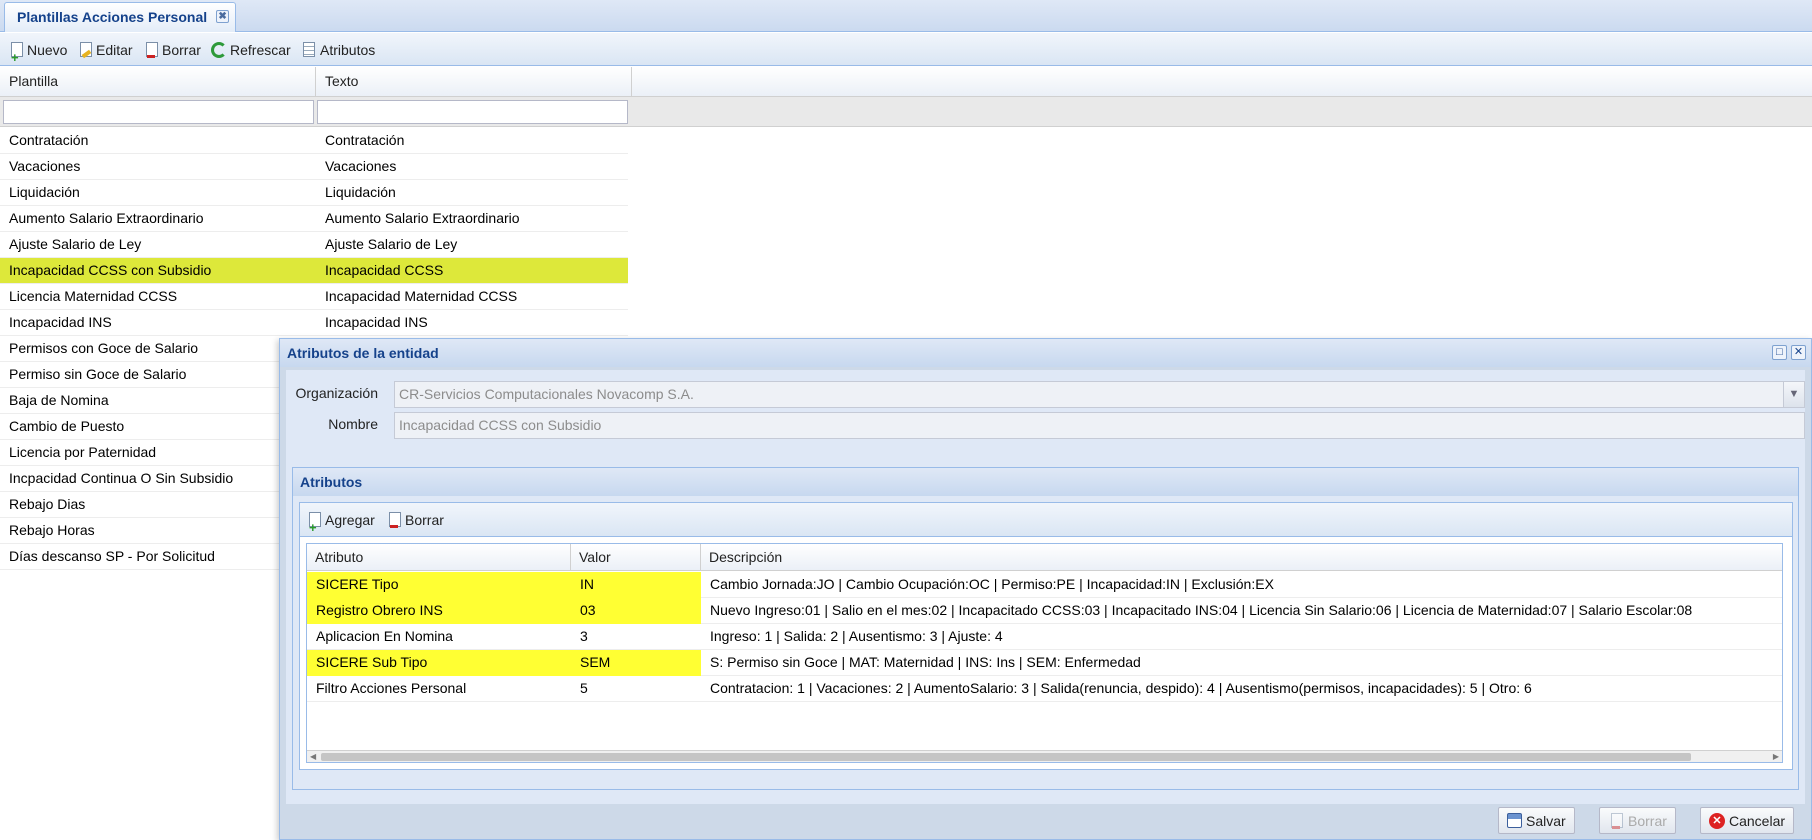 The width and height of the screenshot is (1812, 840). Describe the element at coordinates (906, 112) in the screenshot. I see `filter-row` at that location.